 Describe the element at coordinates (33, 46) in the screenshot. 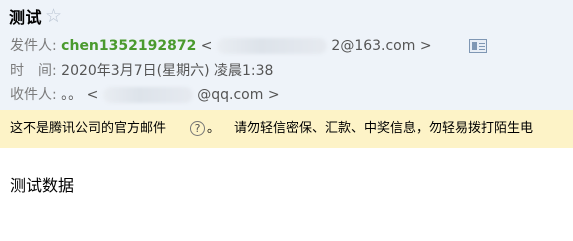

I see `sender-label: 发件人:` at that location.